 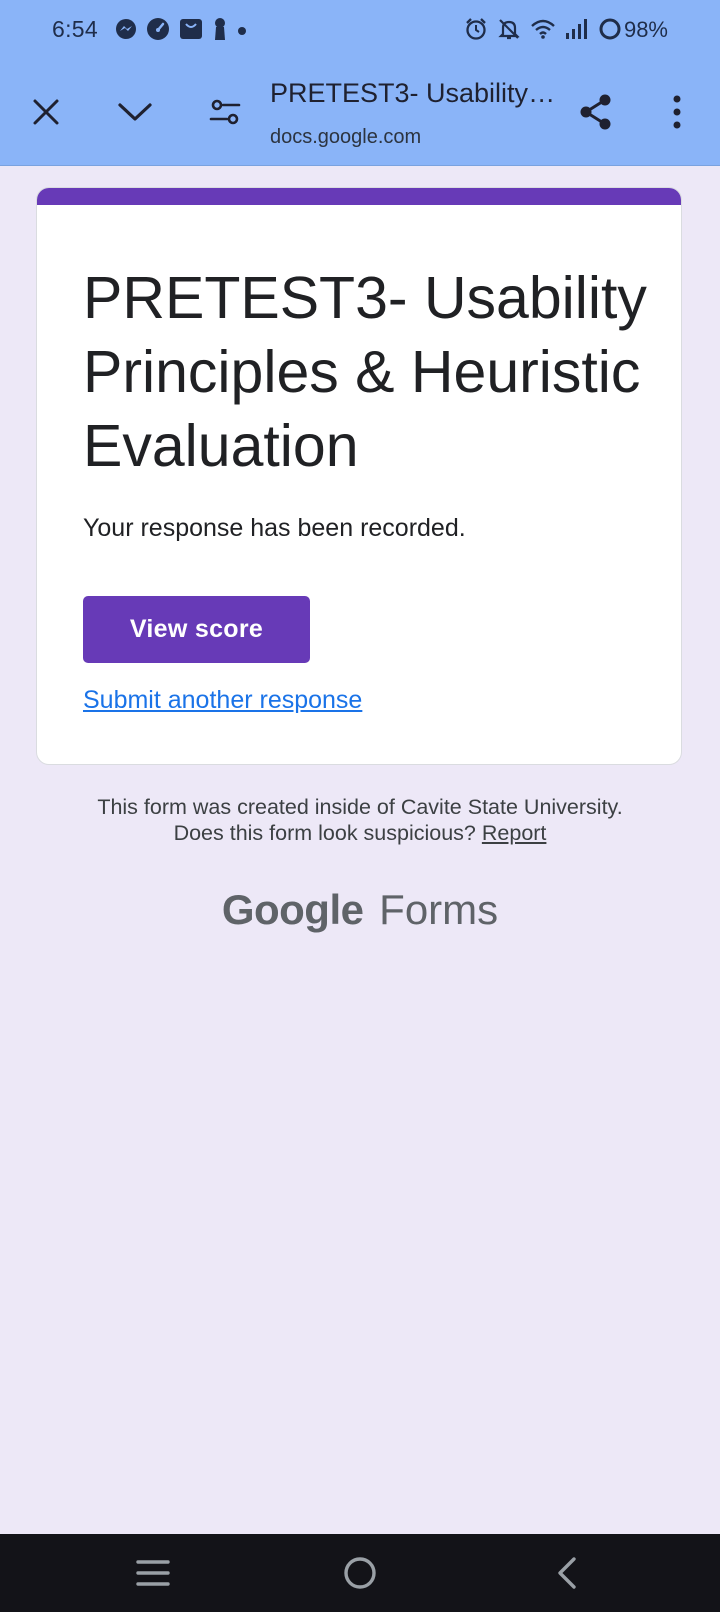 I want to click on tab-url: docs.google.com, so click(x=345, y=137).